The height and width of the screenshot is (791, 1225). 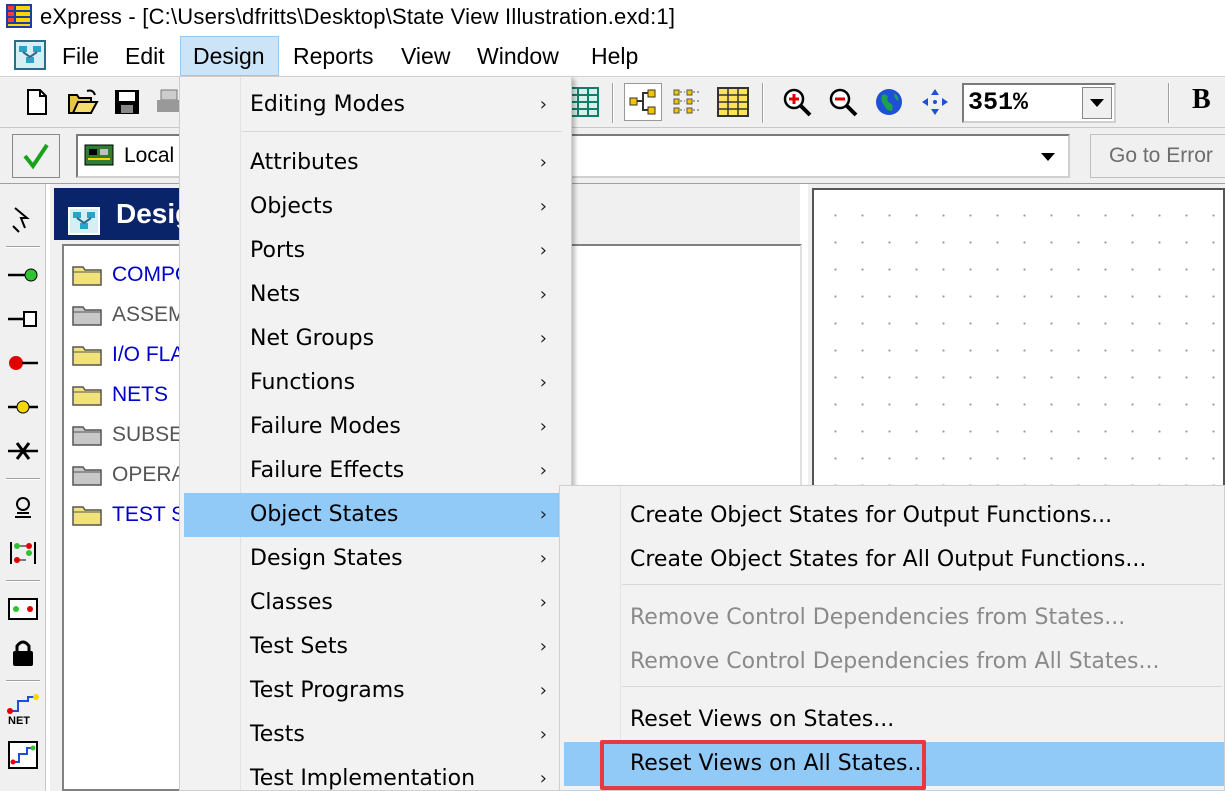 I want to click on connector-icon, so click(x=23, y=609).